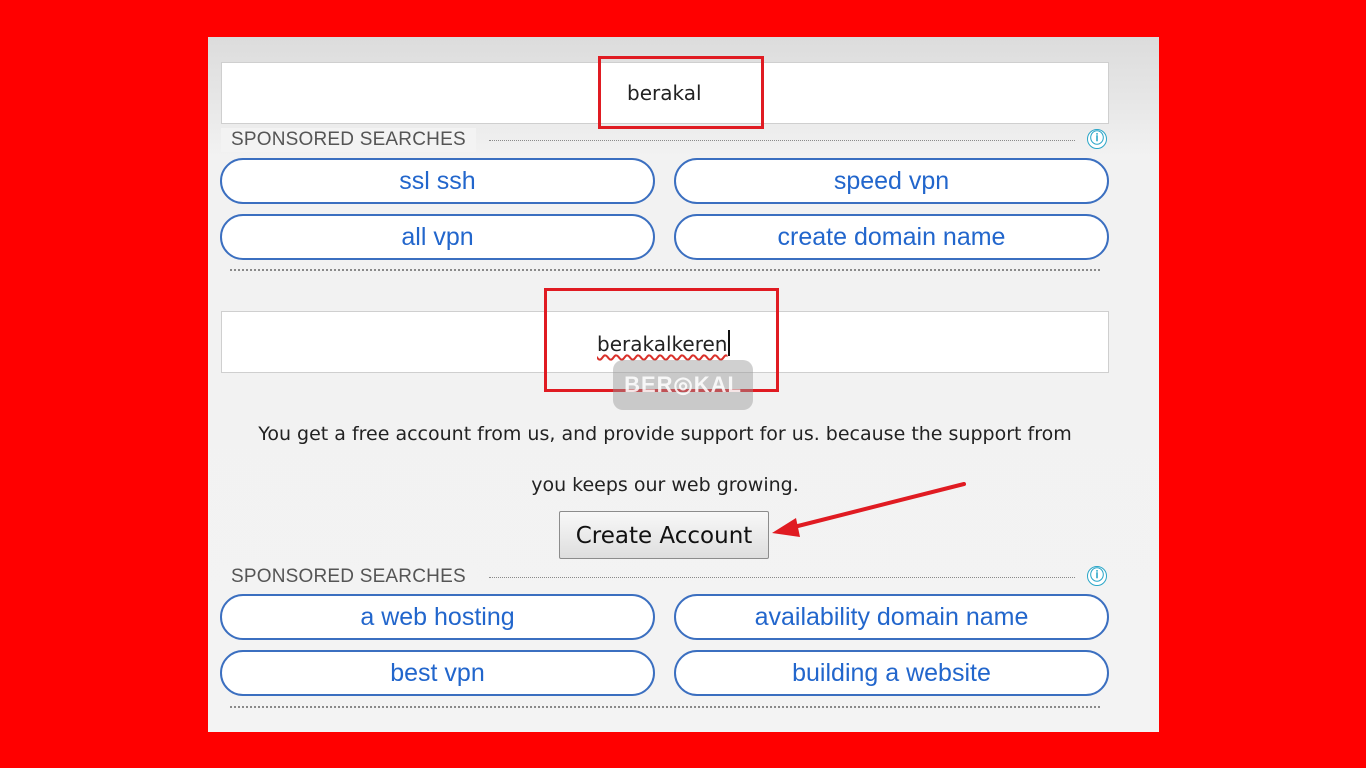 The height and width of the screenshot is (768, 1366). Describe the element at coordinates (437, 617) in the screenshot. I see `sponsored-link-a-web-hosting: a web hosting` at that location.